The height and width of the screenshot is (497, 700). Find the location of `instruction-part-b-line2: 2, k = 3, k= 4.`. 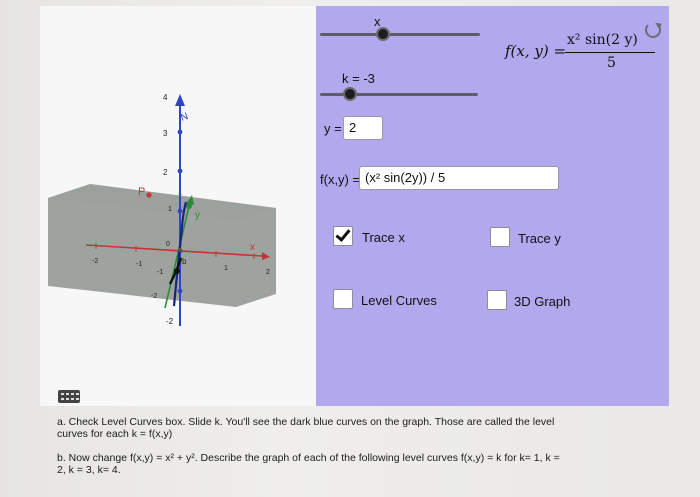

instruction-part-b-line2: 2, k = 3, k= 4. is located at coordinates (89, 470).